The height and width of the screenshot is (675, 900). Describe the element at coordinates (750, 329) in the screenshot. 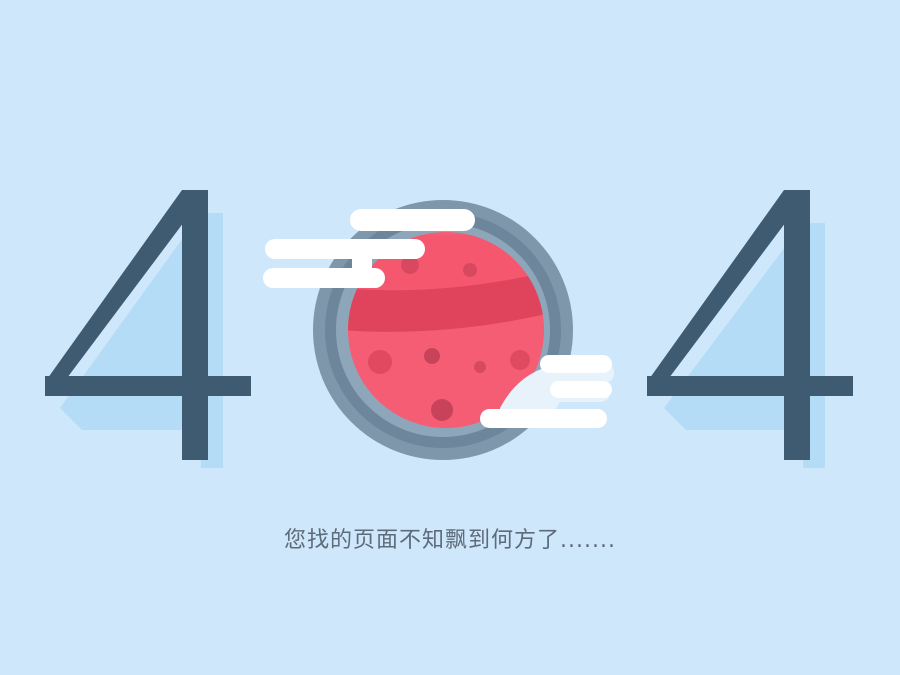

I see `digit-four-right` at that location.